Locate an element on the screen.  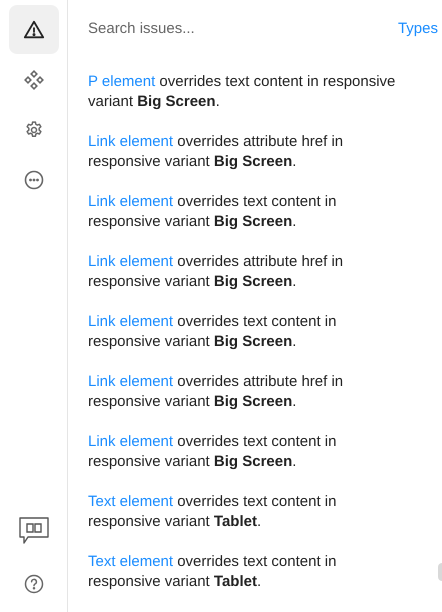
element-link: P element is located at coordinates (122, 81).